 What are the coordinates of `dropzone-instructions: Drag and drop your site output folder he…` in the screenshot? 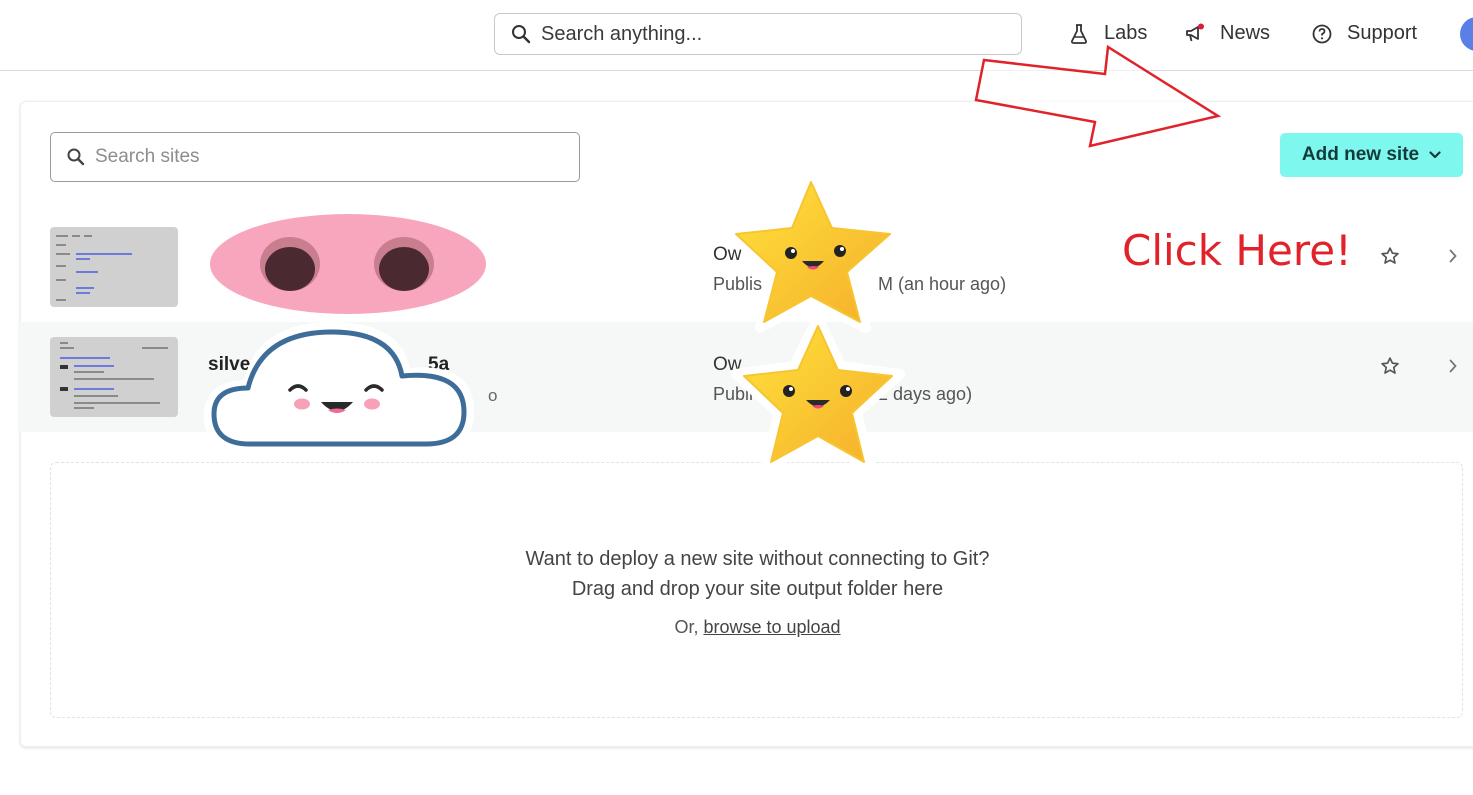 It's located at (757, 589).